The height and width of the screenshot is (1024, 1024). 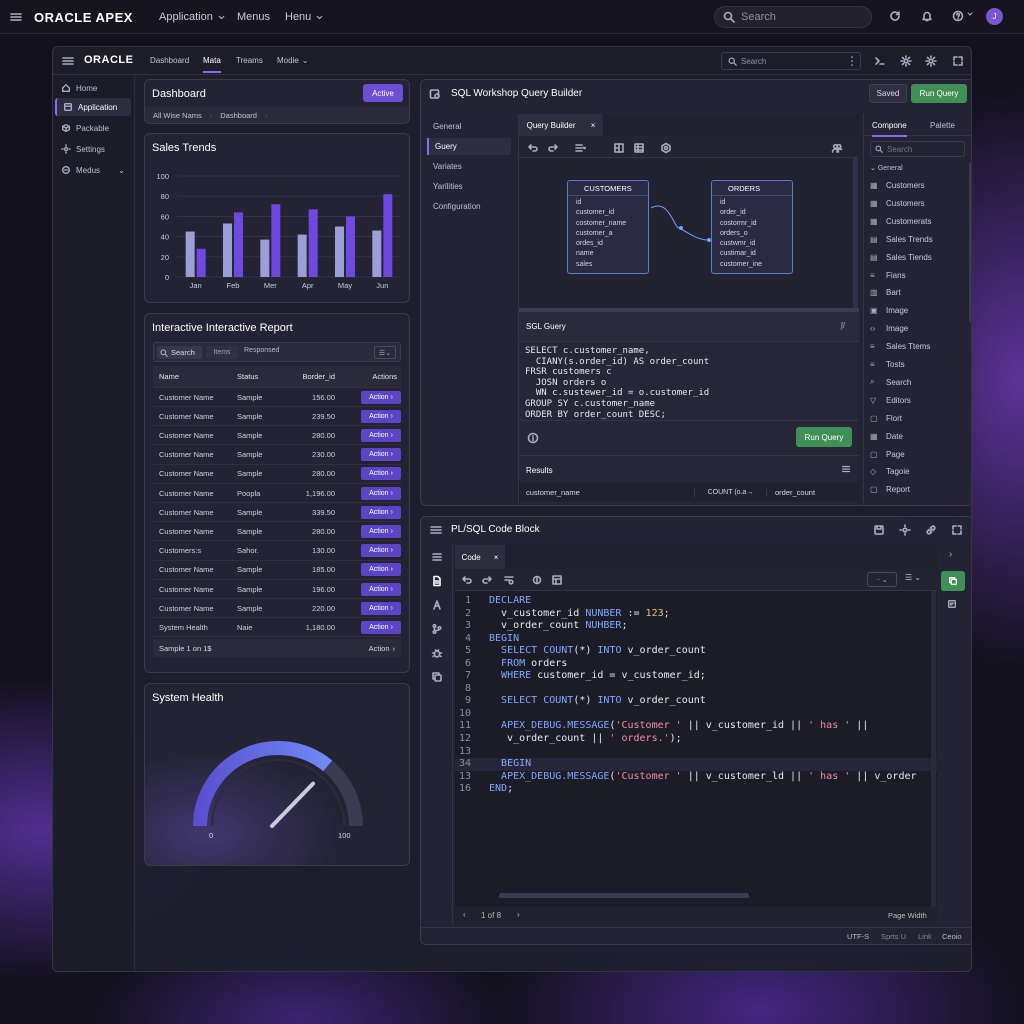 I want to click on file-icon, so click(x=437, y=581).